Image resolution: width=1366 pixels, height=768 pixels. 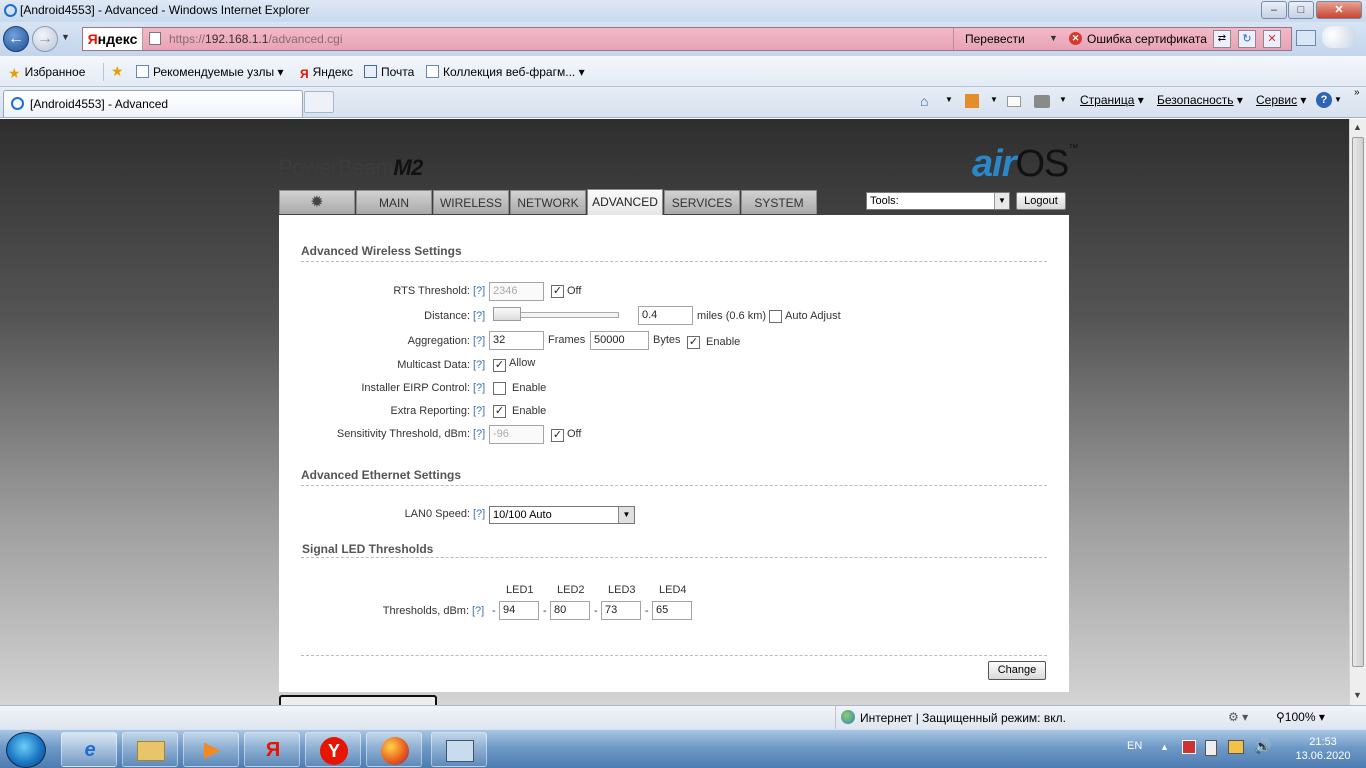 What do you see at coordinates (938, 201) in the screenshot?
I see `tools-select: Tools: ▼` at bounding box center [938, 201].